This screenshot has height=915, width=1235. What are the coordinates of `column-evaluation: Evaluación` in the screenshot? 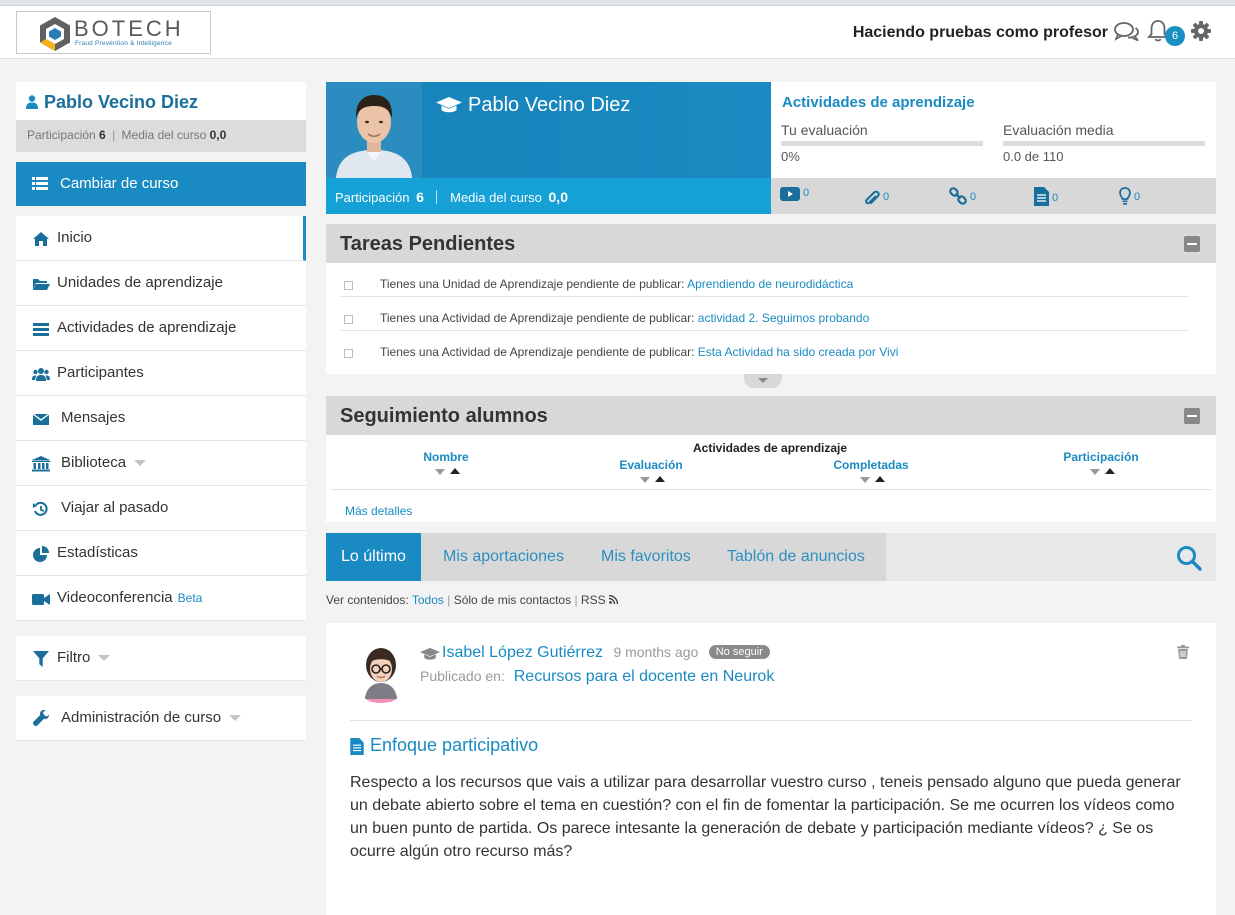 It's located at (651, 470).